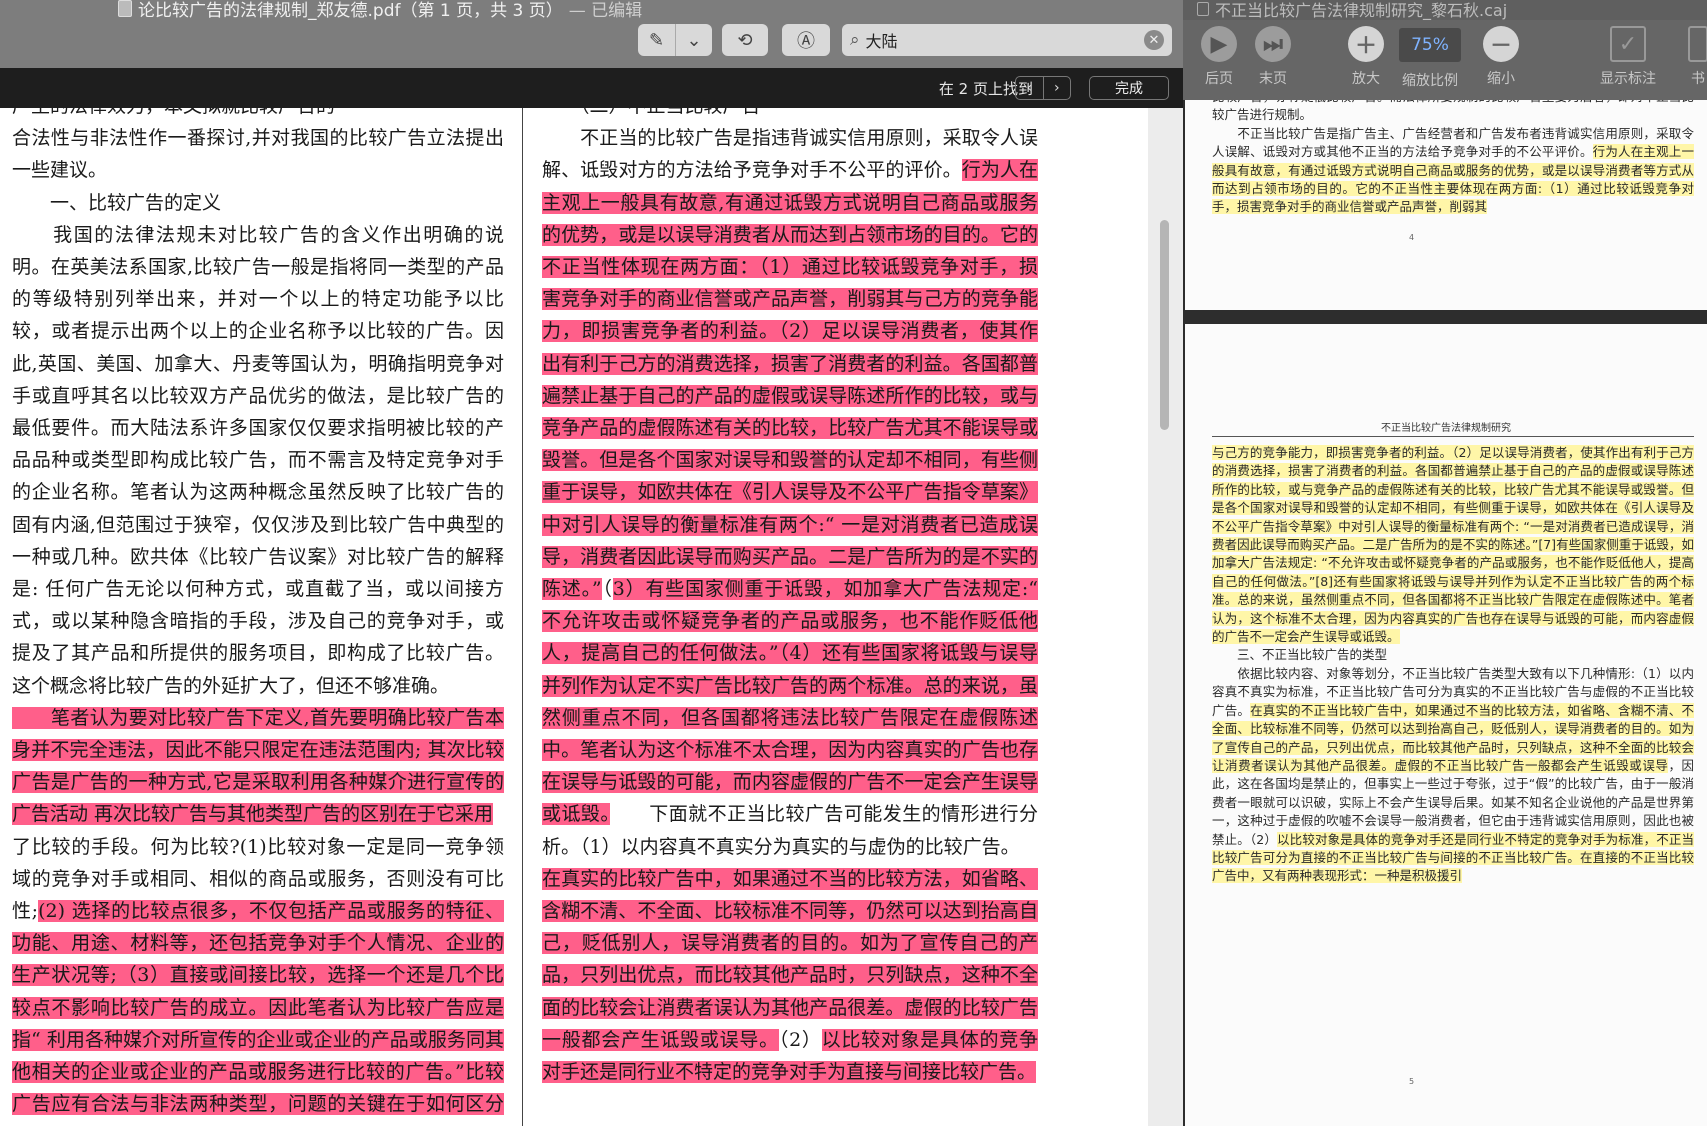 This screenshot has width=1707, height=1126. I want to click on caj-titlebar: 不正当比较广告法律规制研究_黎石秋.caj, so click(1445, 10).